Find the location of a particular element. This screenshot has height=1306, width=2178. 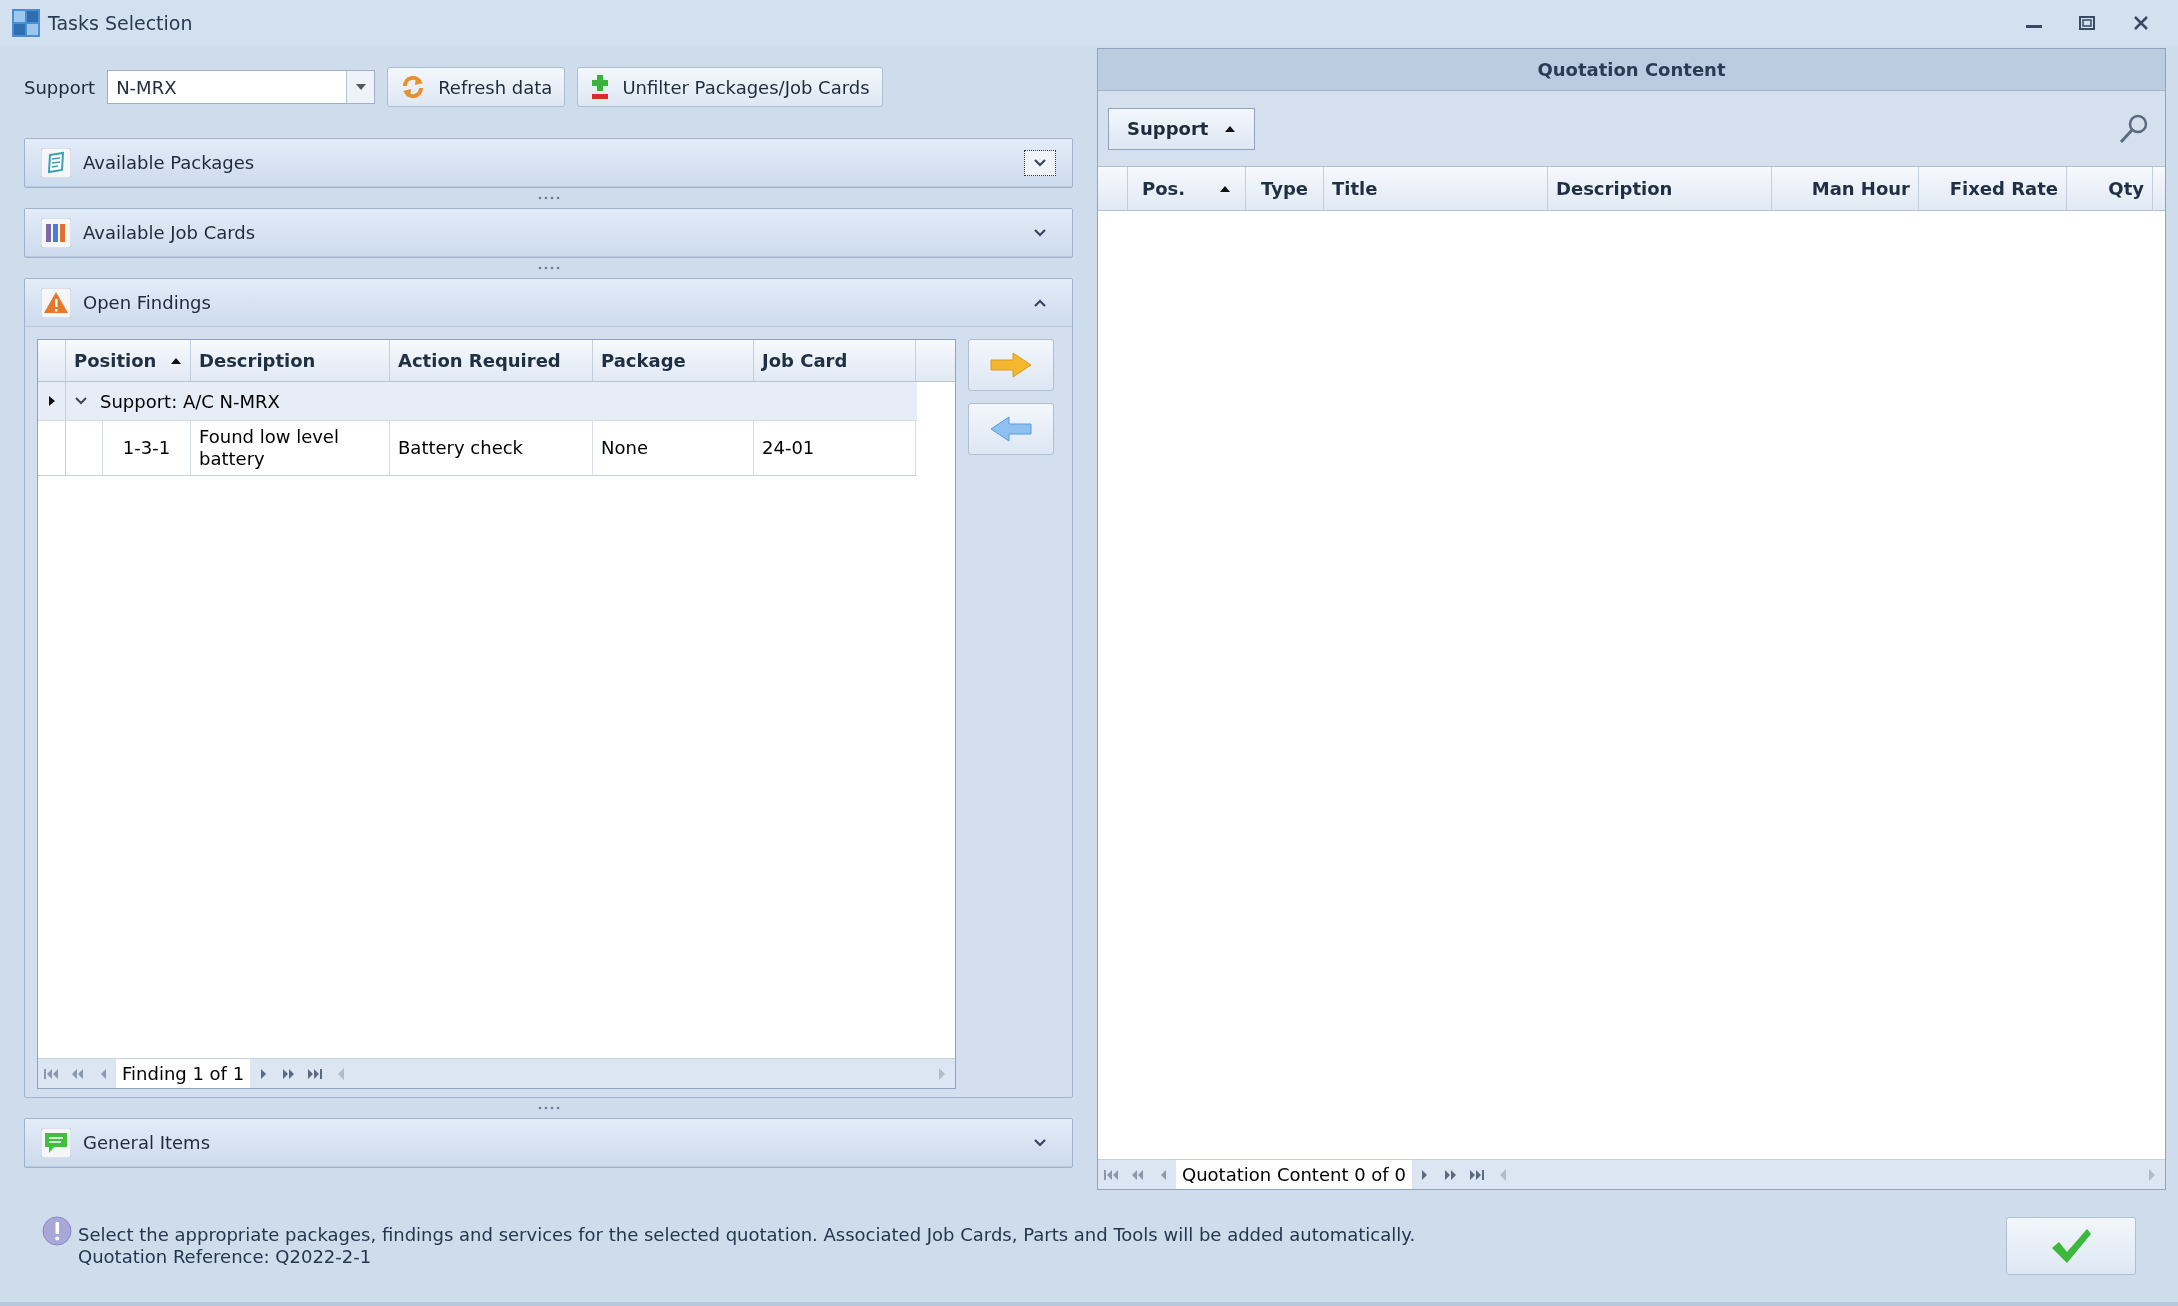

table-cell: Found low level battery is located at coordinates (290, 448).